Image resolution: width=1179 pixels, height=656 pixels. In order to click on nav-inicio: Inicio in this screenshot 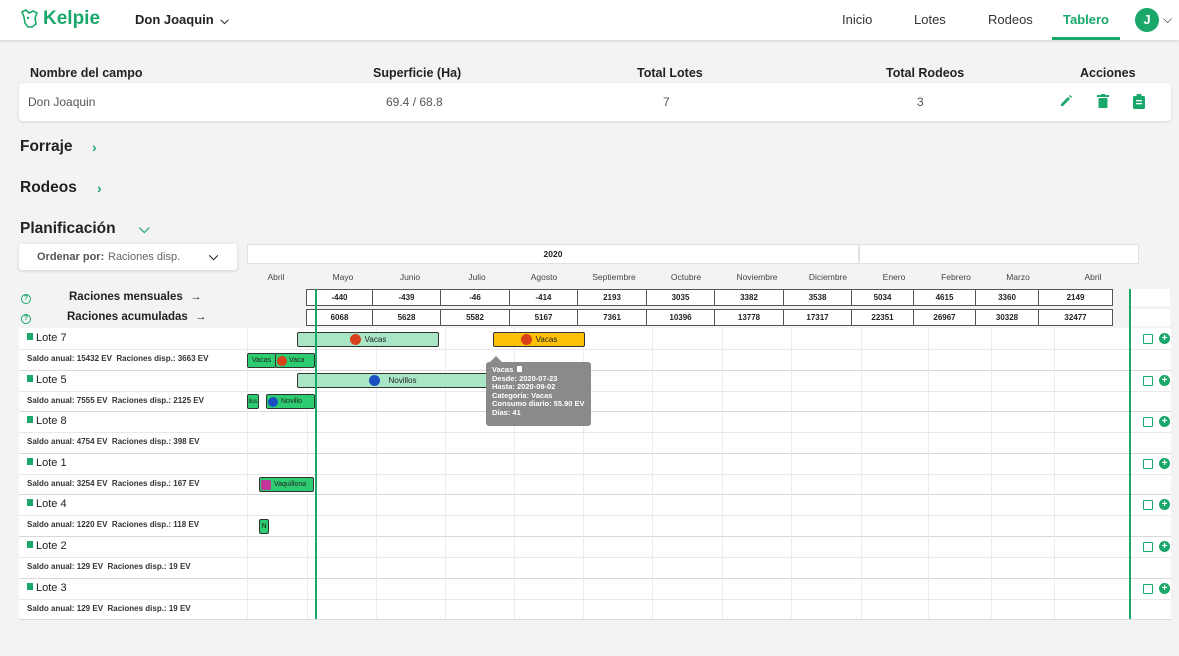, I will do `click(857, 20)`.